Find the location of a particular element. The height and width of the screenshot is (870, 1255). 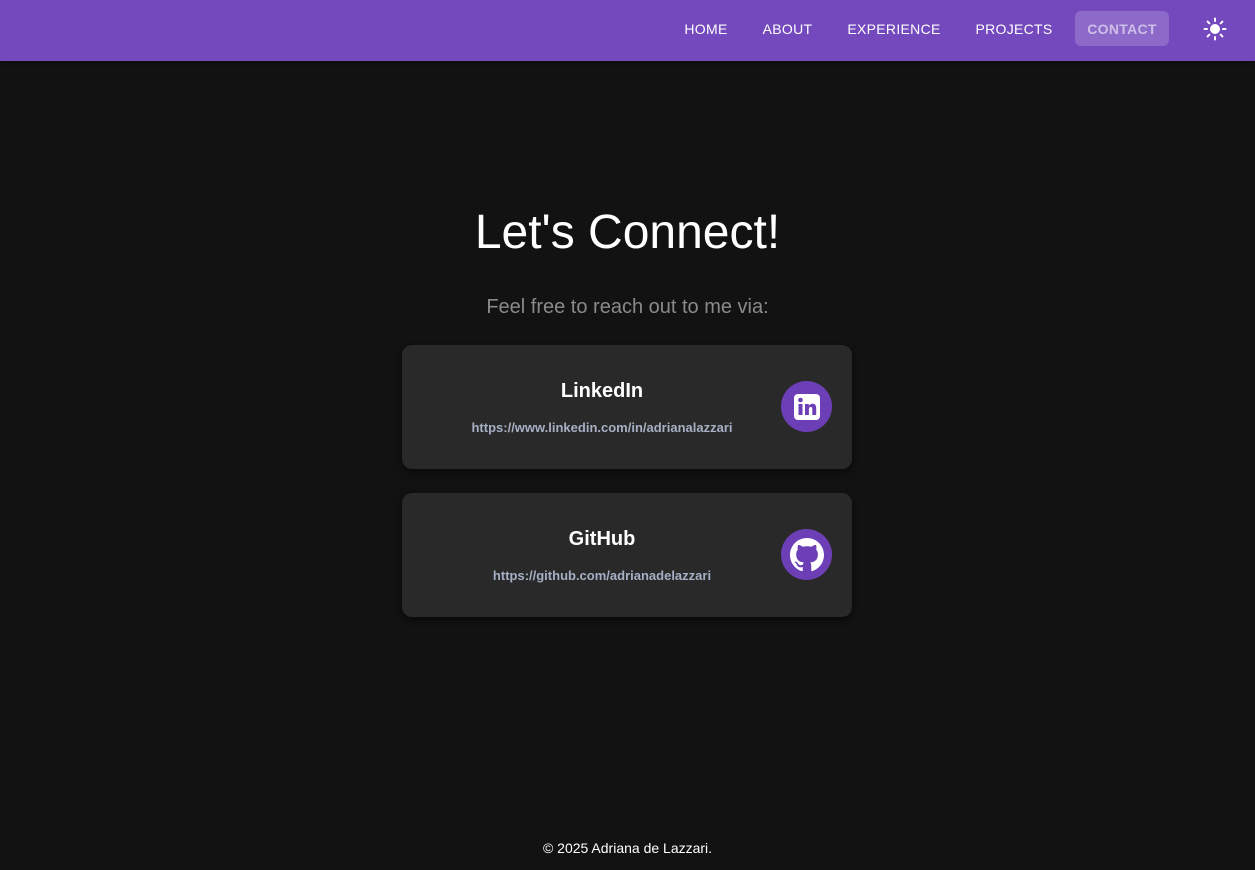

nav-projects: PROJECTS is located at coordinates (1014, 28).